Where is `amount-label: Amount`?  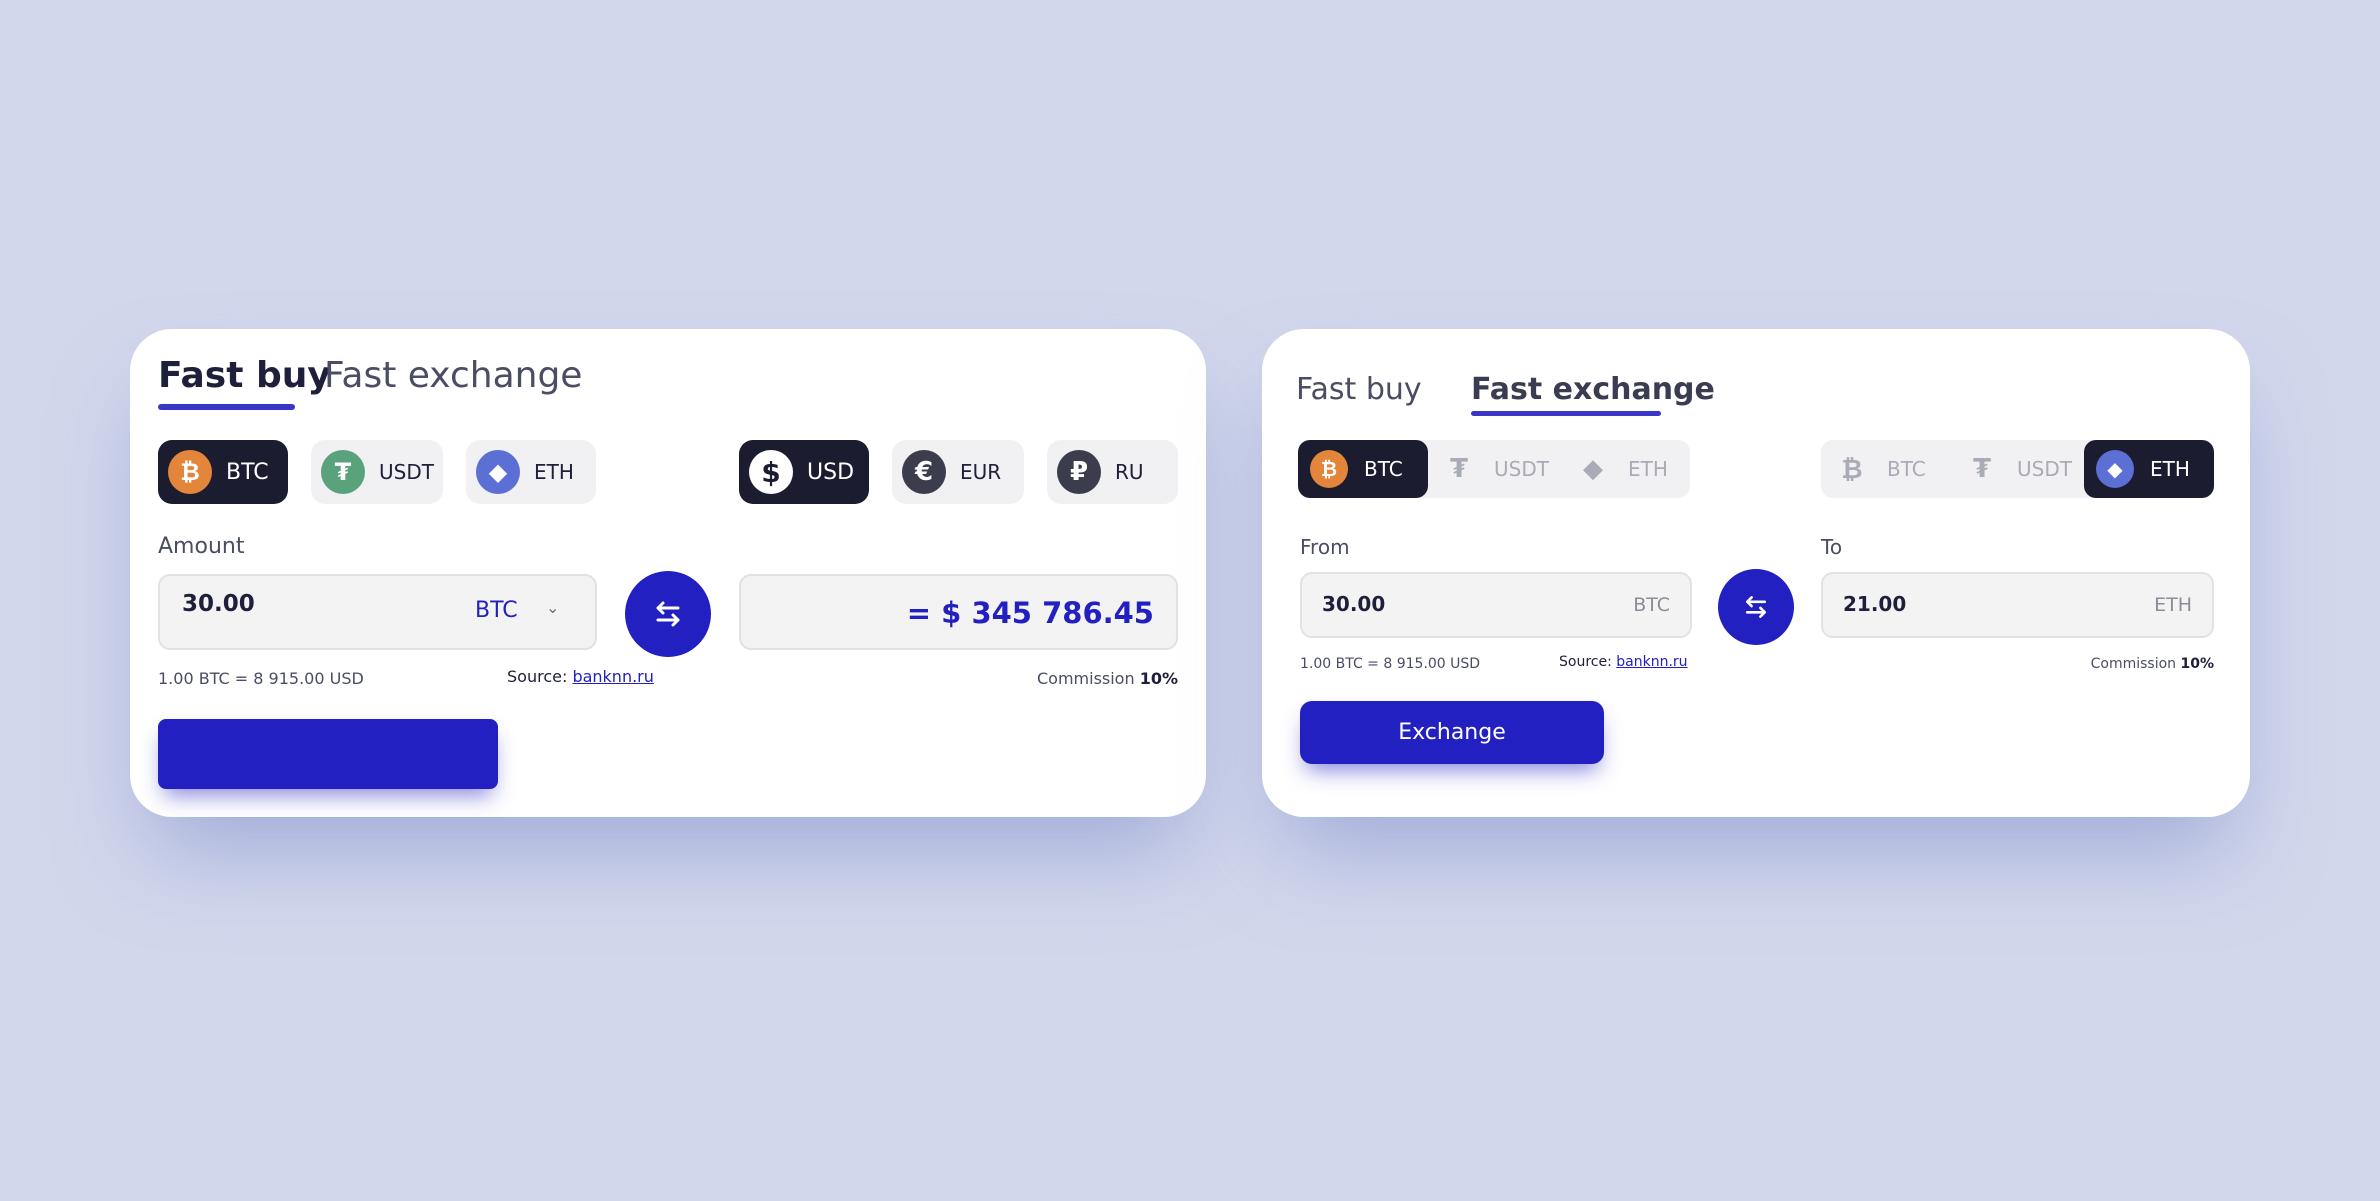
amount-label: Amount is located at coordinates (201, 546).